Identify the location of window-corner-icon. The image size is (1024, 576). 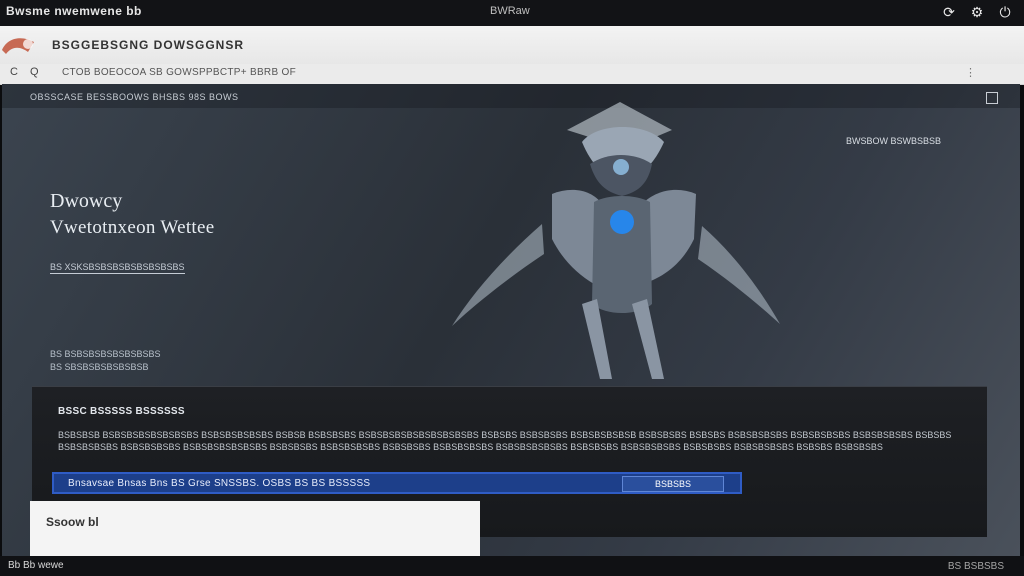
(992, 98).